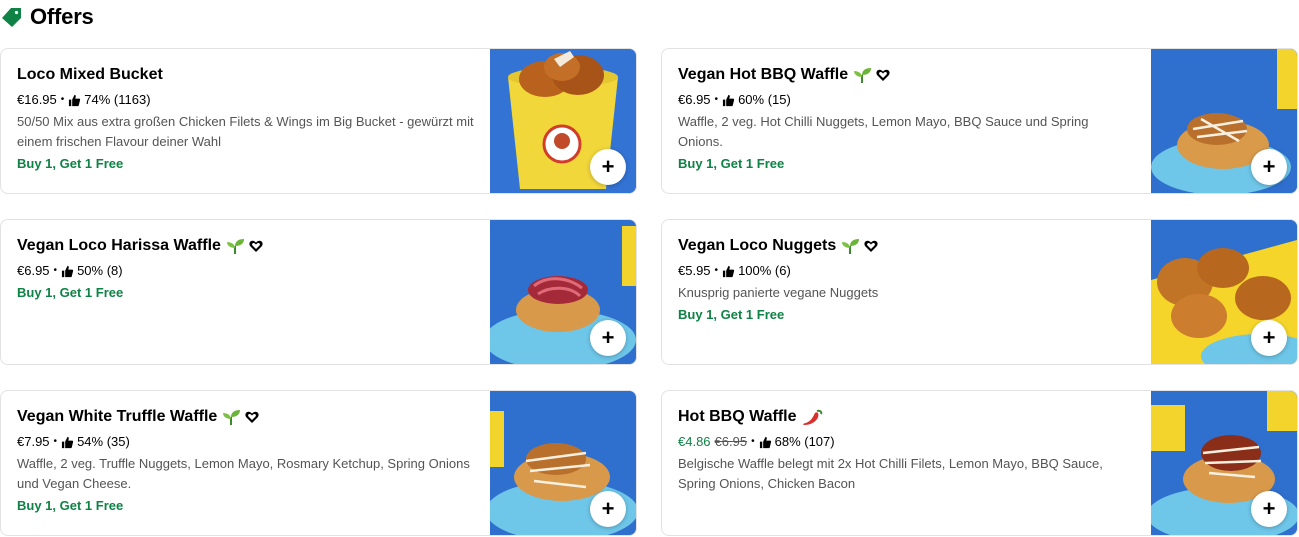  What do you see at coordinates (731, 441) in the screenshot?
I see `item-original-price: €6.95` at bounding box center [731, 441].